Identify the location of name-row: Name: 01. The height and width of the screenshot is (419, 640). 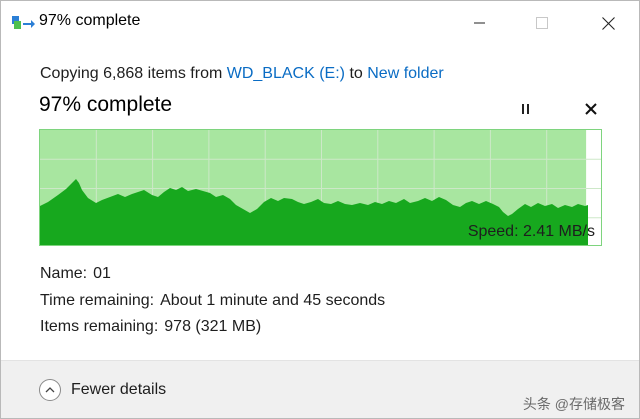
(75, 274).